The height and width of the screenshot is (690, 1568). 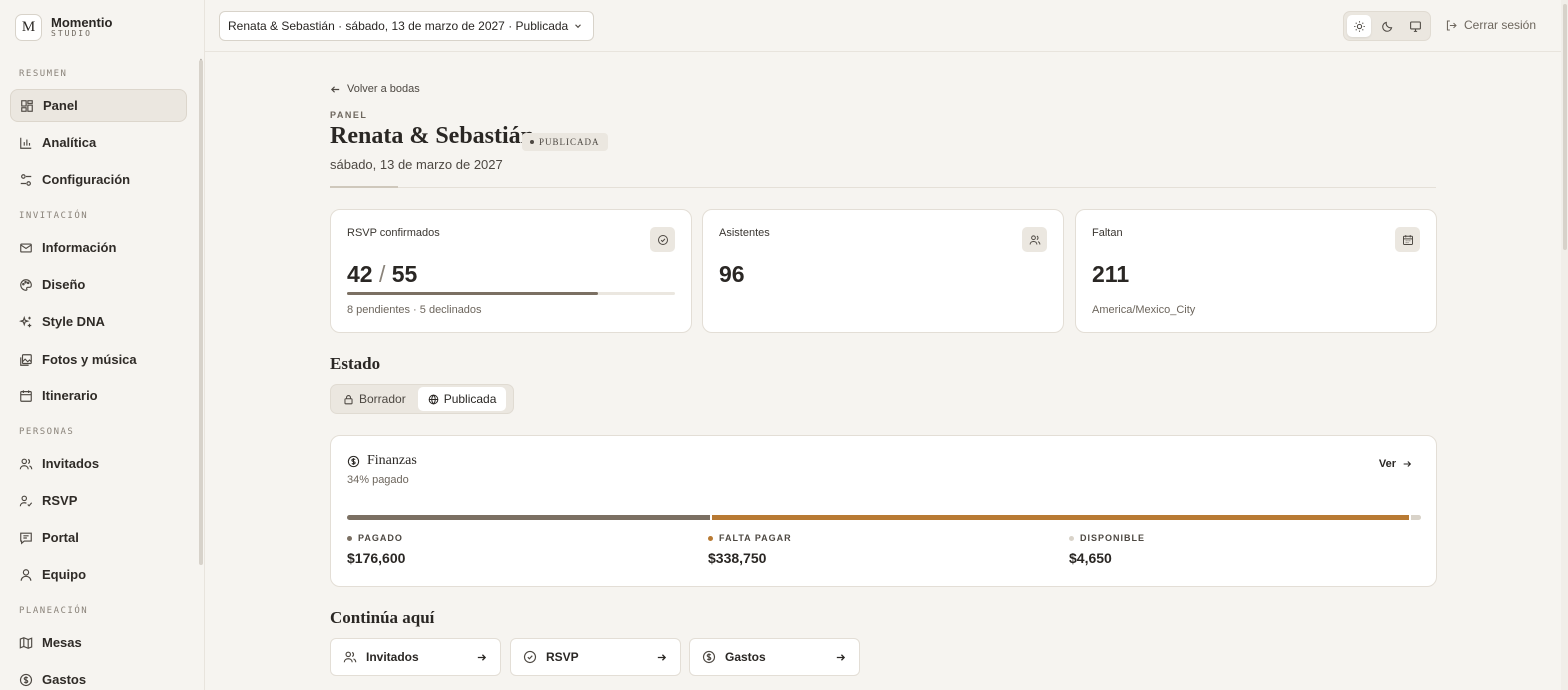 I want to click on sidebar-scrollbar, so click(x=201, y=312).